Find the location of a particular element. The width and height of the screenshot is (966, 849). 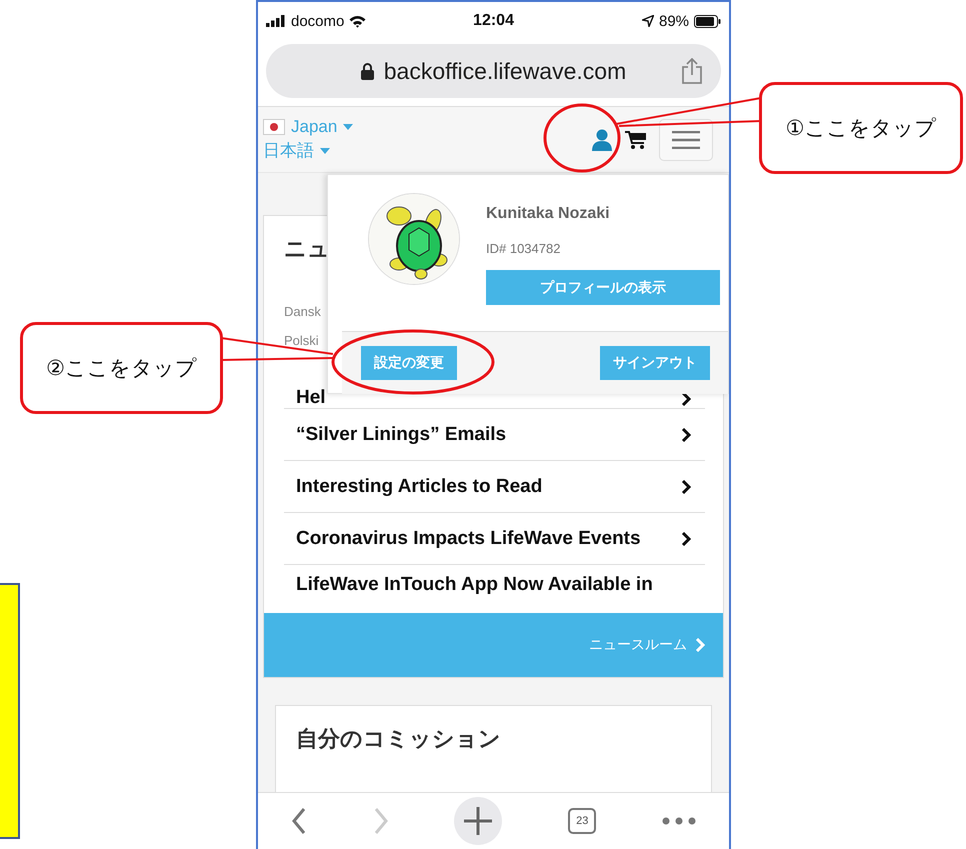

plus-icon is located at coordinates (478, 821).